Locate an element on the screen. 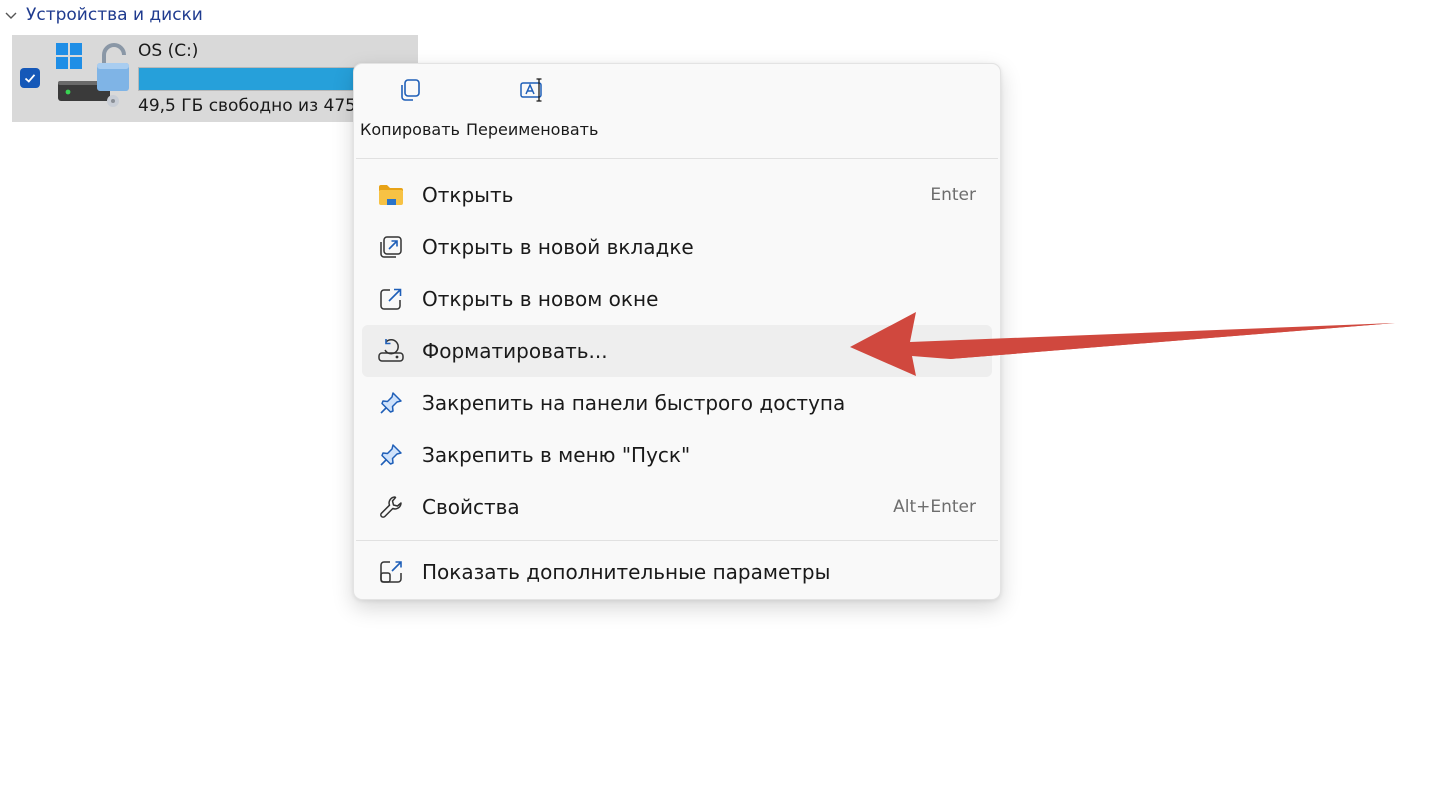 The image size is (1440, 810). menu-item-open-new-tab: Открыть в новой вкладке is located at coordinates (677, 247).